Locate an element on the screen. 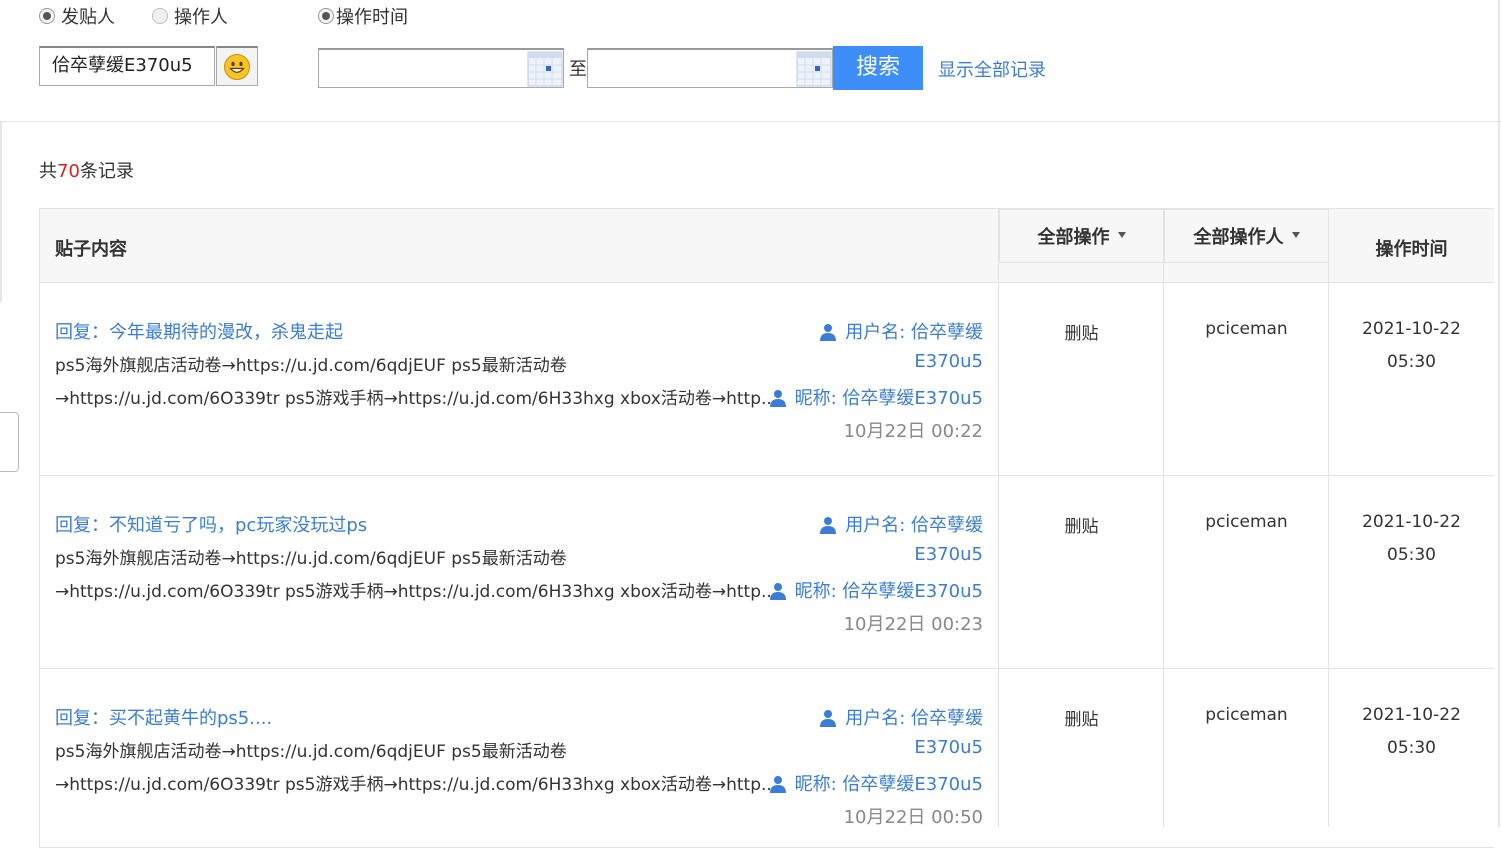 The height and width of the screenshot is (848, 1502). header-operator-filter: 全部操作人 is located at coordinates (1246, 236).